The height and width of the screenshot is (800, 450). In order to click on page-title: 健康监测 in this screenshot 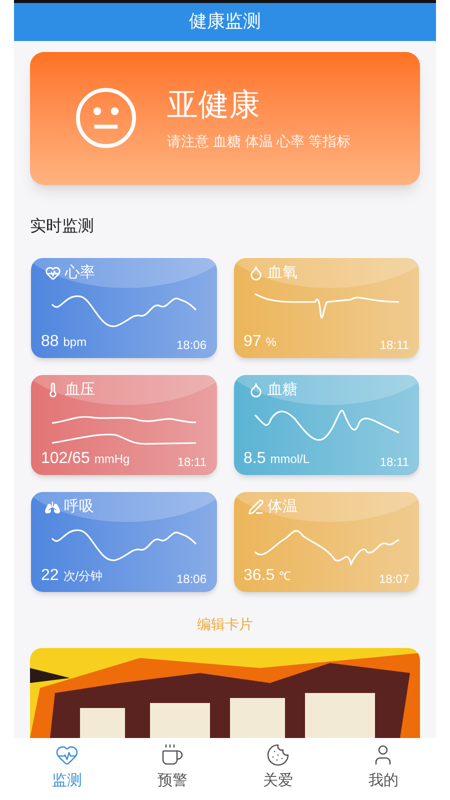, I will do `click(225, 22)`.